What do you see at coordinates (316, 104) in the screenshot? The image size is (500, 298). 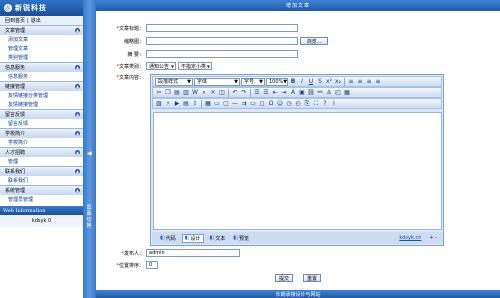 I see `fullscreen-icon: ⛶` at bounding box center [316, 104].